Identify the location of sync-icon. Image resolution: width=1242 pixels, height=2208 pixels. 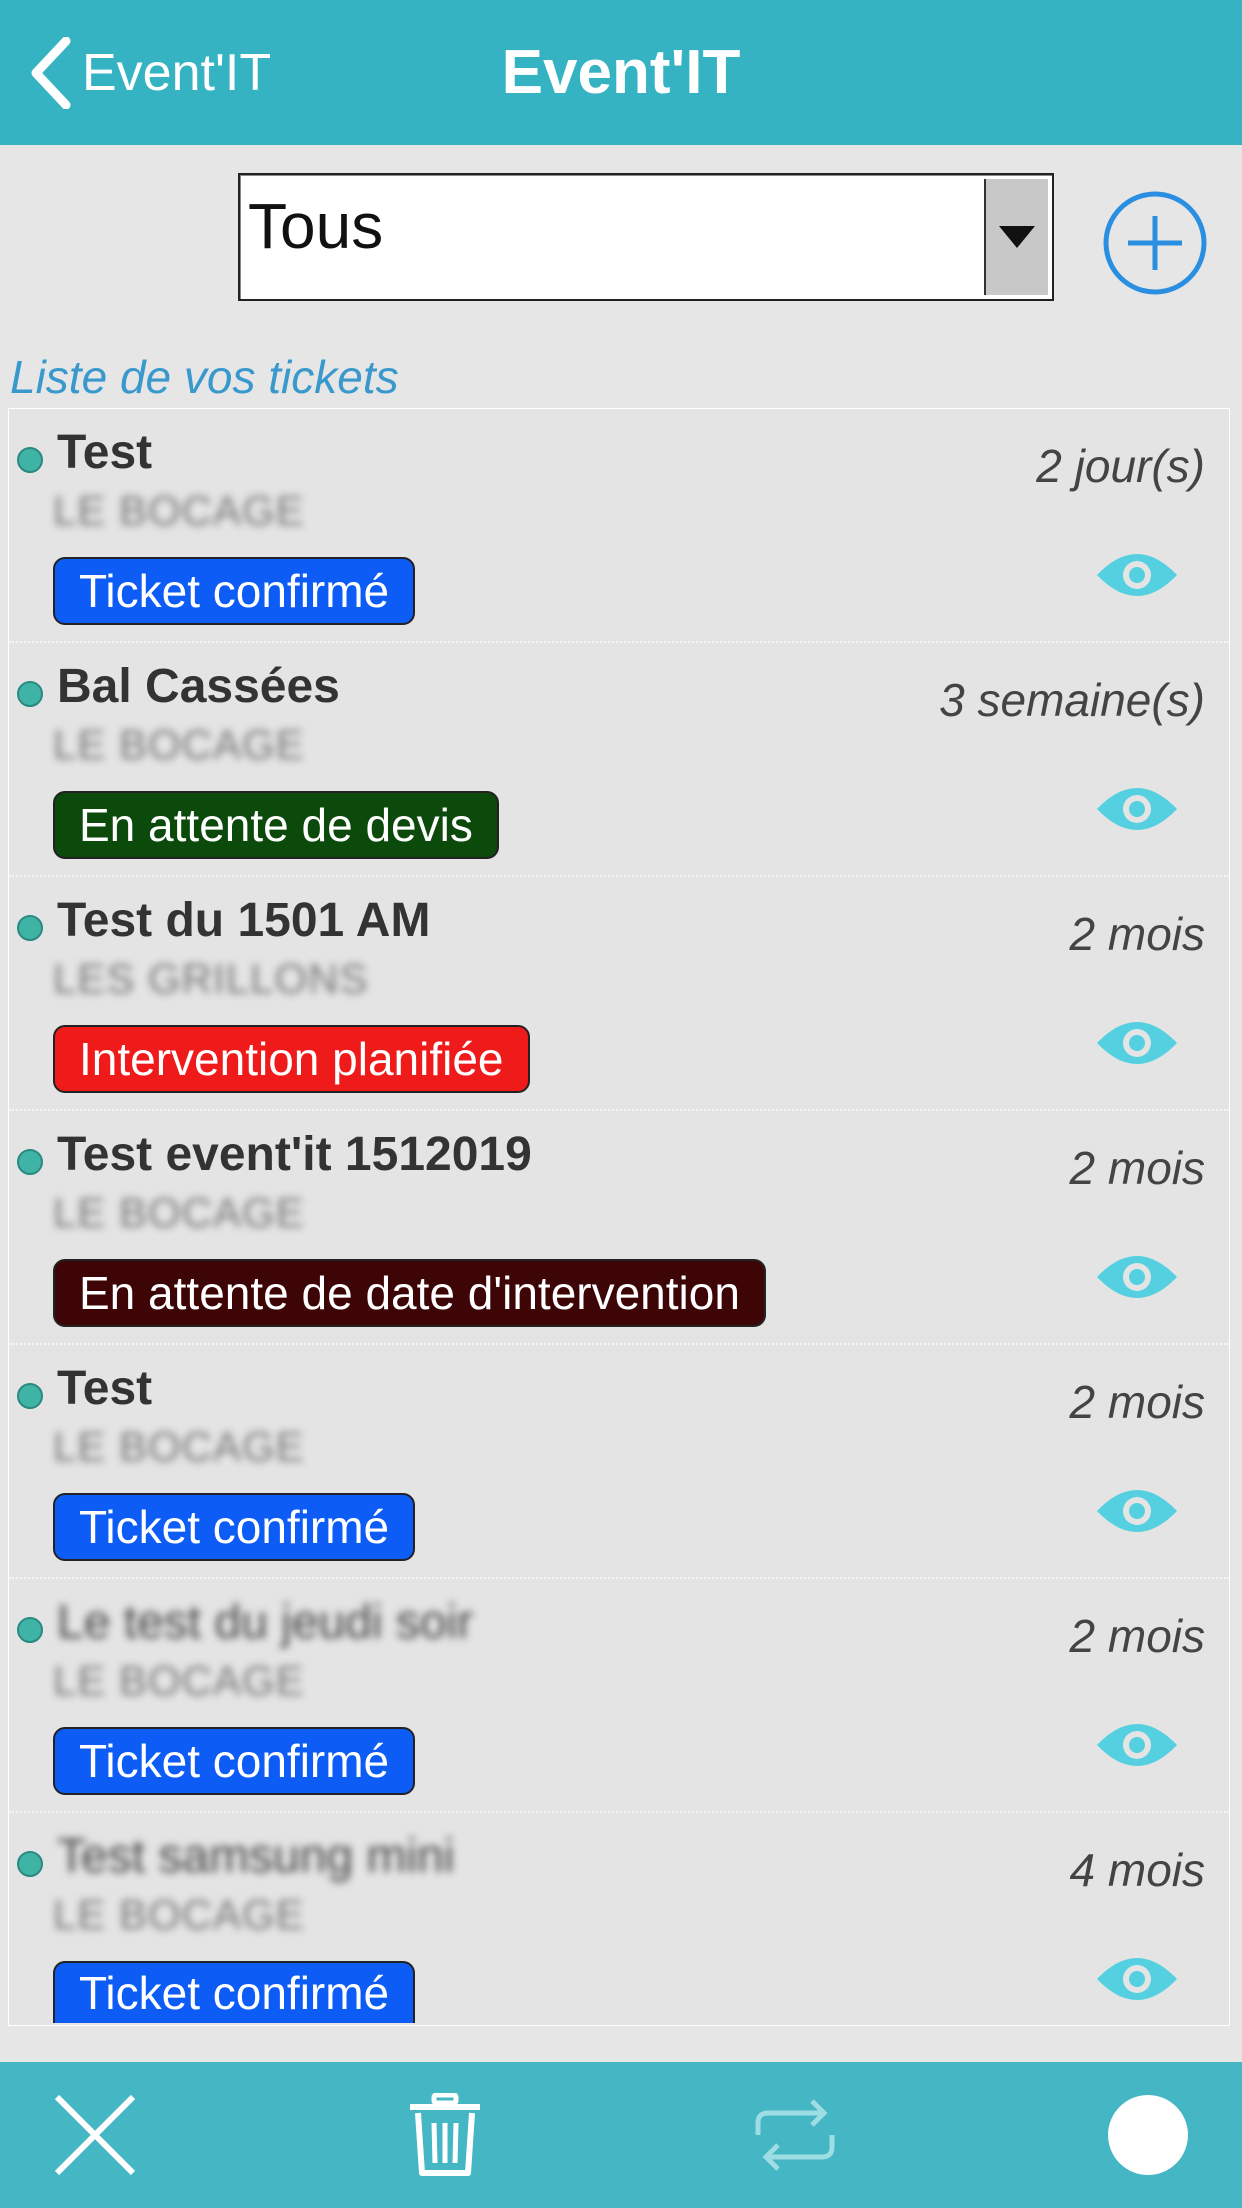
(795, 2135).